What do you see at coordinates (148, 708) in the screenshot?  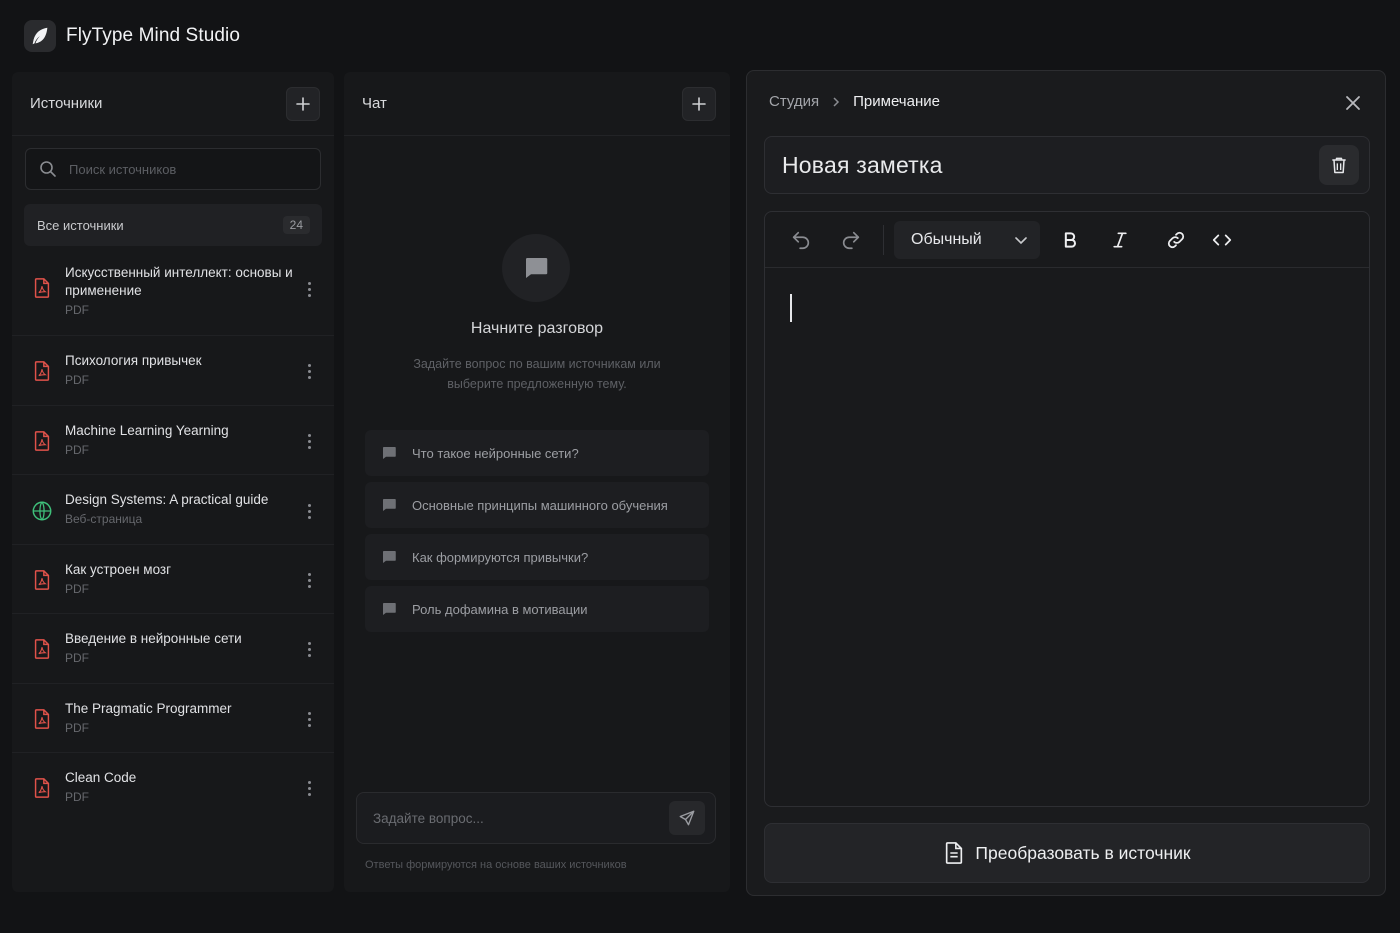 I see `source-title: The Pragmatic Programmer` at bounding box center [148, 708].